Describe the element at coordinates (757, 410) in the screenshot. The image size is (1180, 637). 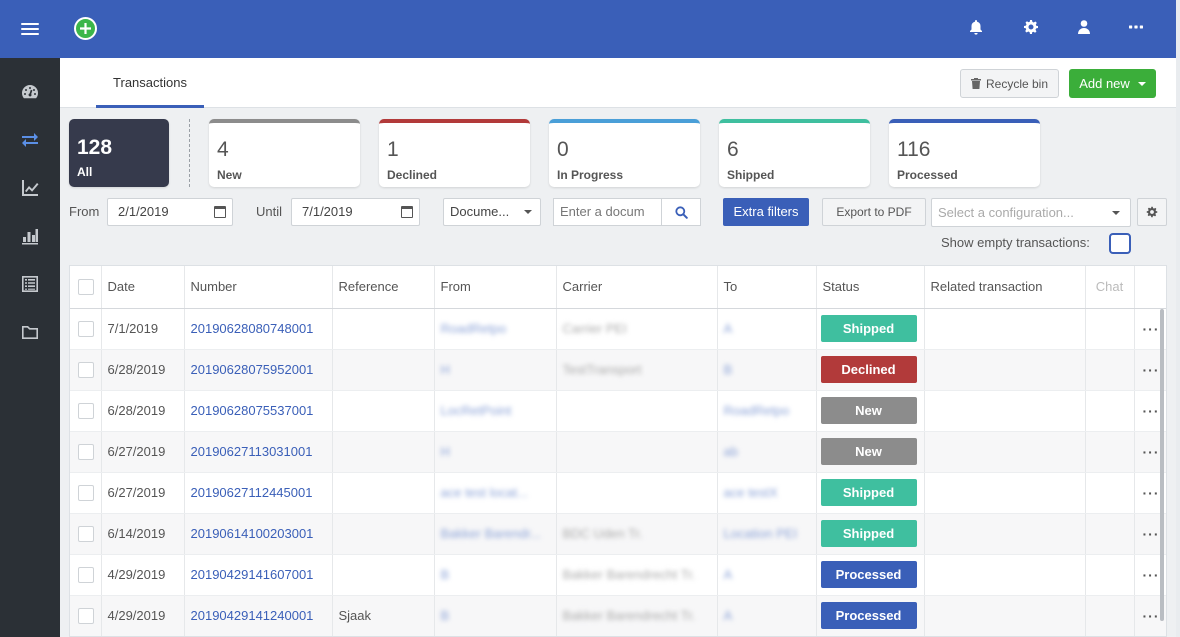
I see `to-link: RoadRetpo` at that location.